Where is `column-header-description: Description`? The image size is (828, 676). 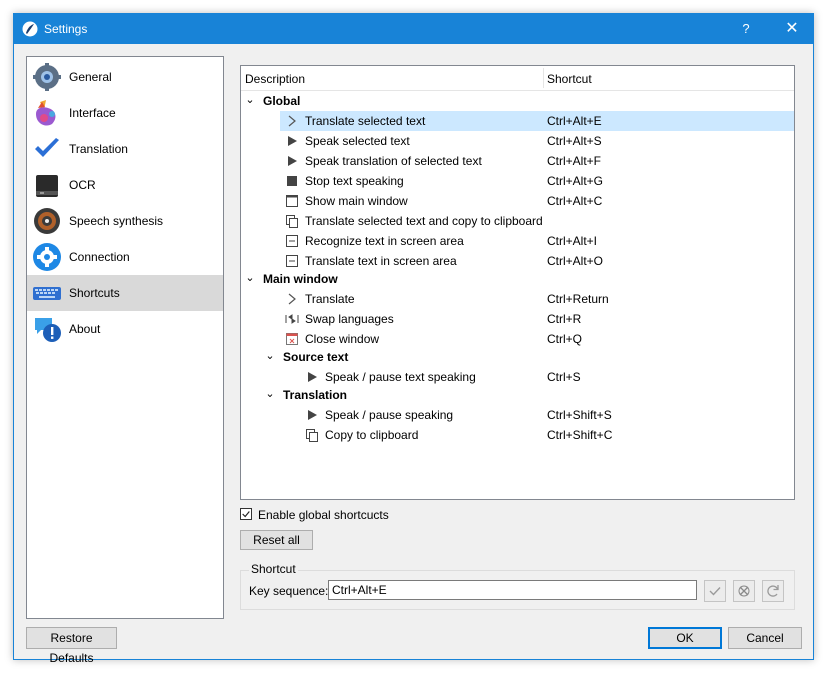 column-header-description: Description is located at coordinates (275, 79).